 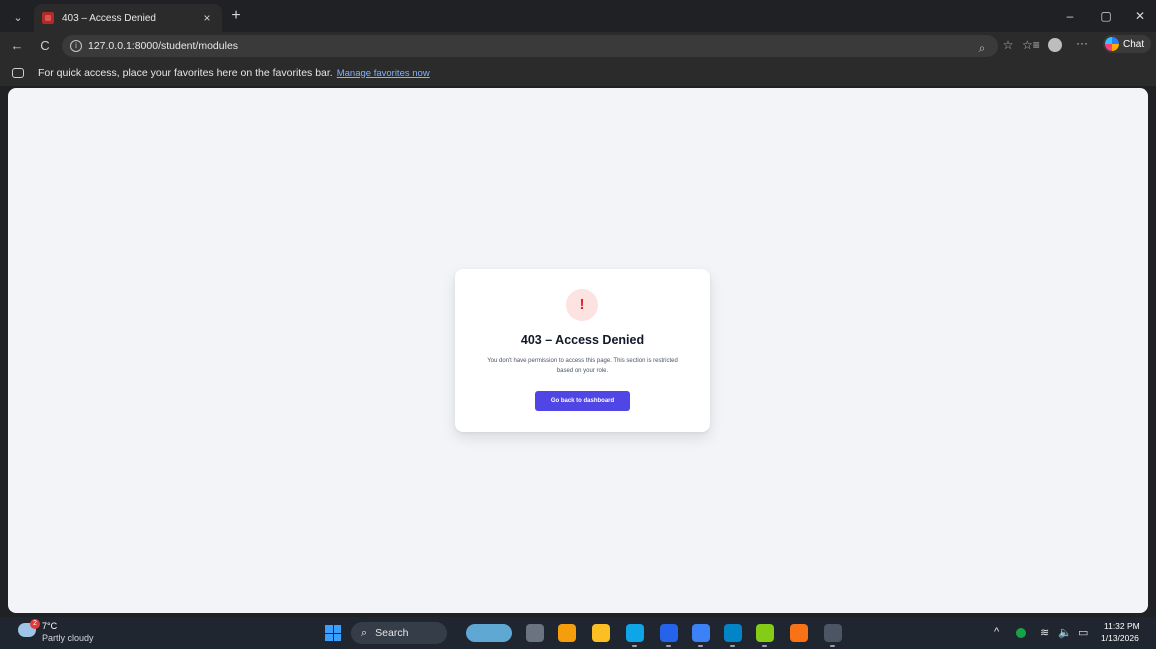 I want to click on tab-strip: ⌄ 403 – Access Denied × + – ▢ ✕, so click(x=578, y=16).